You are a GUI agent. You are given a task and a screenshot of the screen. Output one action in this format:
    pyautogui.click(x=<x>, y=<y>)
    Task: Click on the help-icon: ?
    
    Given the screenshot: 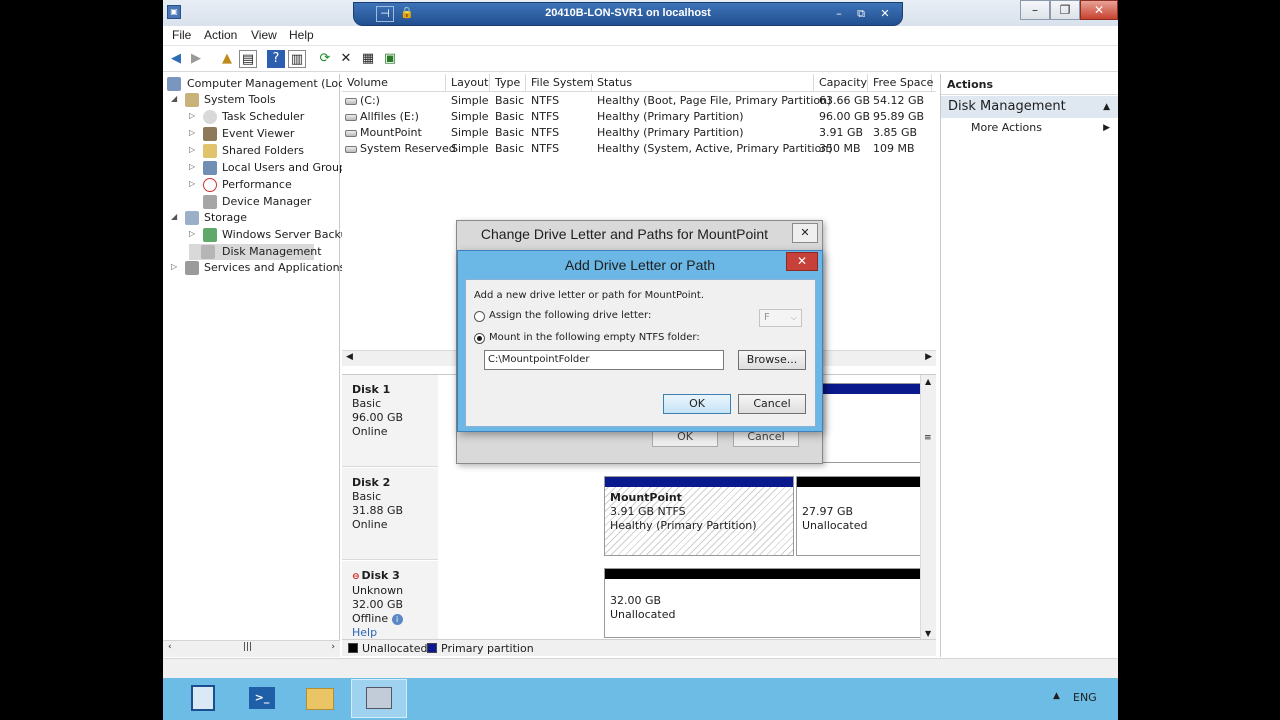 What is the action you would take?
    pyautogui.click(x=276, y=59)
    